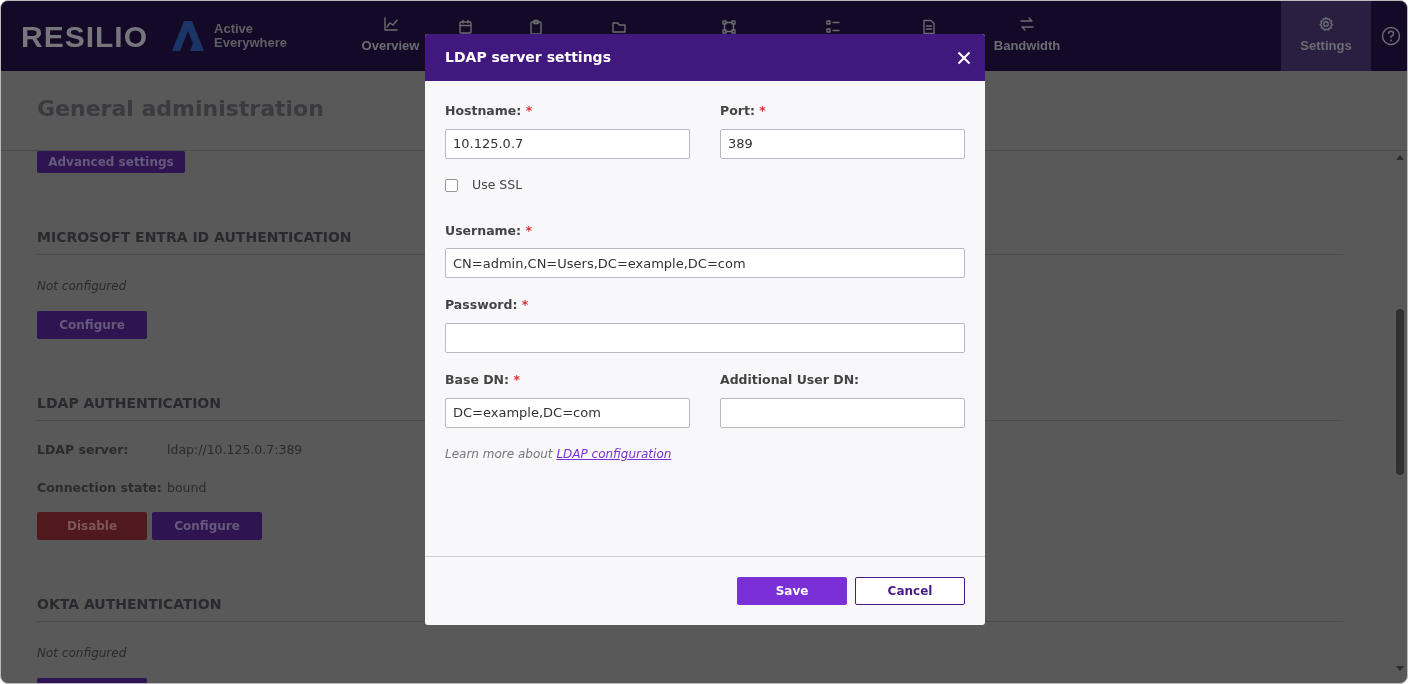 The width and height of the screenshot is (1408, 684). What do you see at coordinates (250, 36) in the screenshot?
I see `product-name: Active Everywhere` at bounding box center [250, 36].